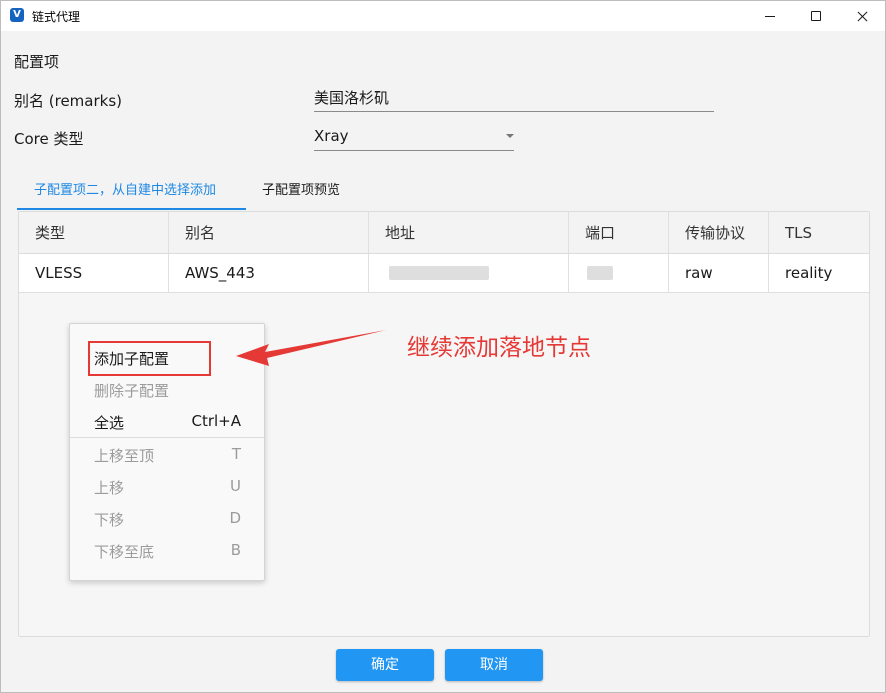 This screenshot has height=693, width=886. What do you see at coordinates (49, 139) in the screenshot?
I see `core-type-label: Core 类型` at bounding box center [49, 139].